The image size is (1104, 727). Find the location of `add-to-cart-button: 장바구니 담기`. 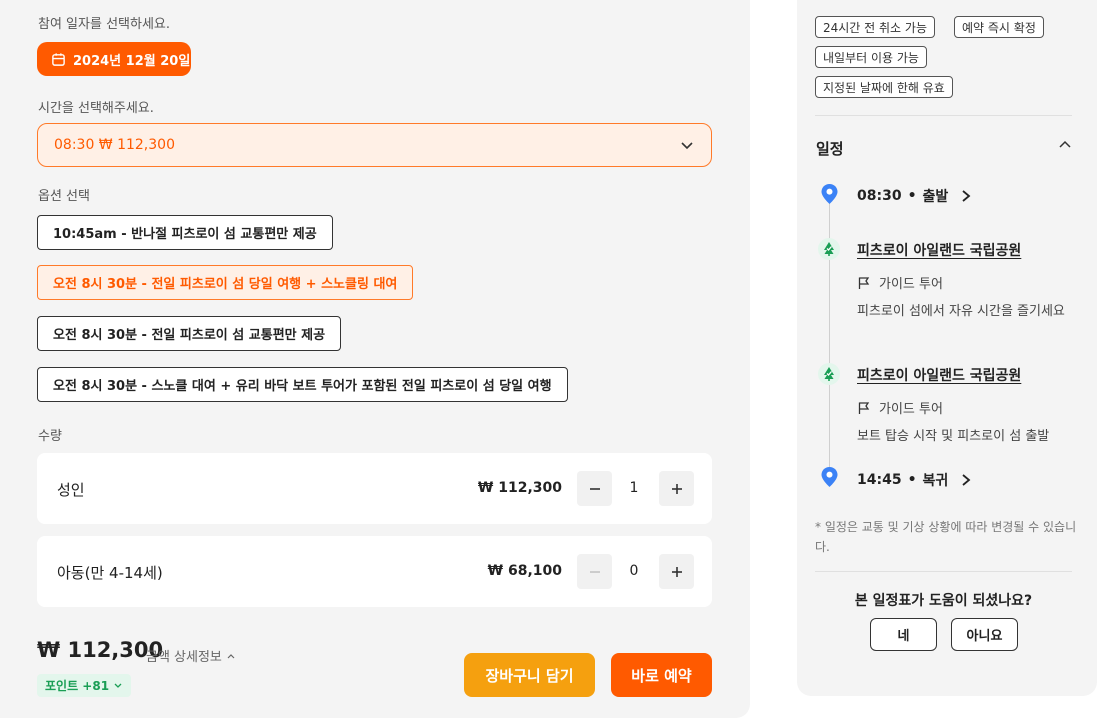

add-to-cart-button: 장바구니 담기 is located at coordinates (529, 675).